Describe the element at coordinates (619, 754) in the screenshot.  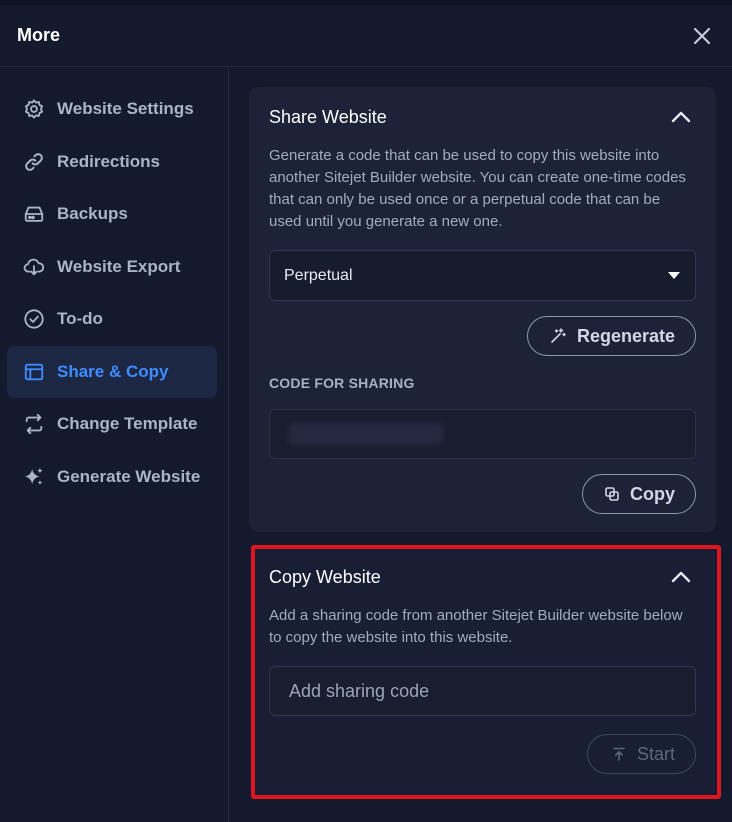
I see `upload-icon` at that location.